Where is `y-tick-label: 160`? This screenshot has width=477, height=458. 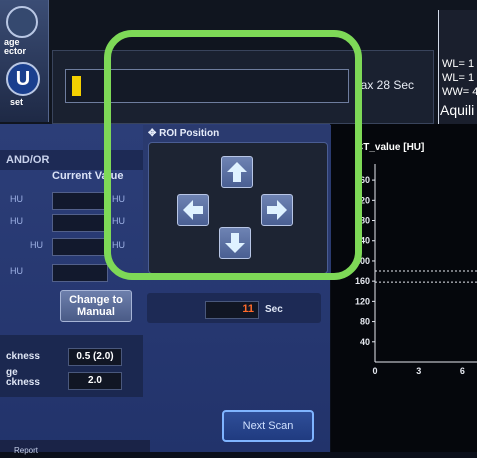 y-tick-label: 160 is located at coordinates (362, 281).